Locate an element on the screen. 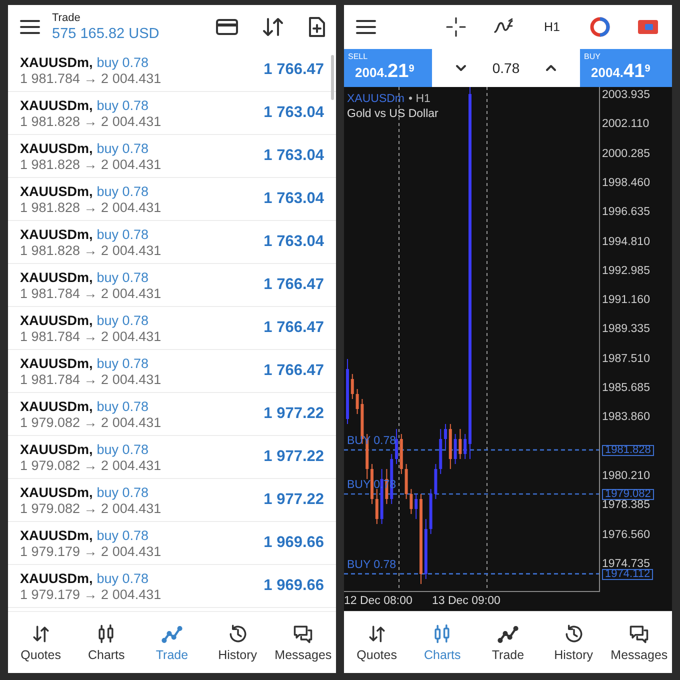 The height and width of the screenshot is (680, 680). new-order-icon is located at coordinates (317, 27).